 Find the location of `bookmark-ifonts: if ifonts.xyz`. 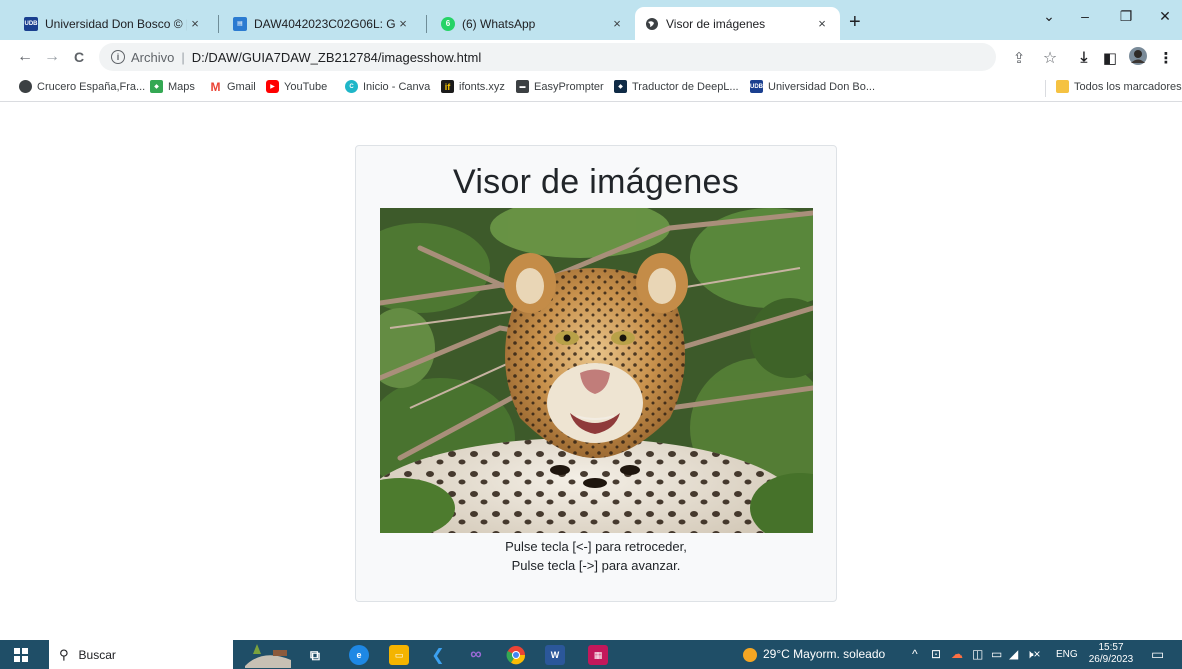

bookmark-ifonts: if ifonts.xyz is located at coordinates (473, 86).